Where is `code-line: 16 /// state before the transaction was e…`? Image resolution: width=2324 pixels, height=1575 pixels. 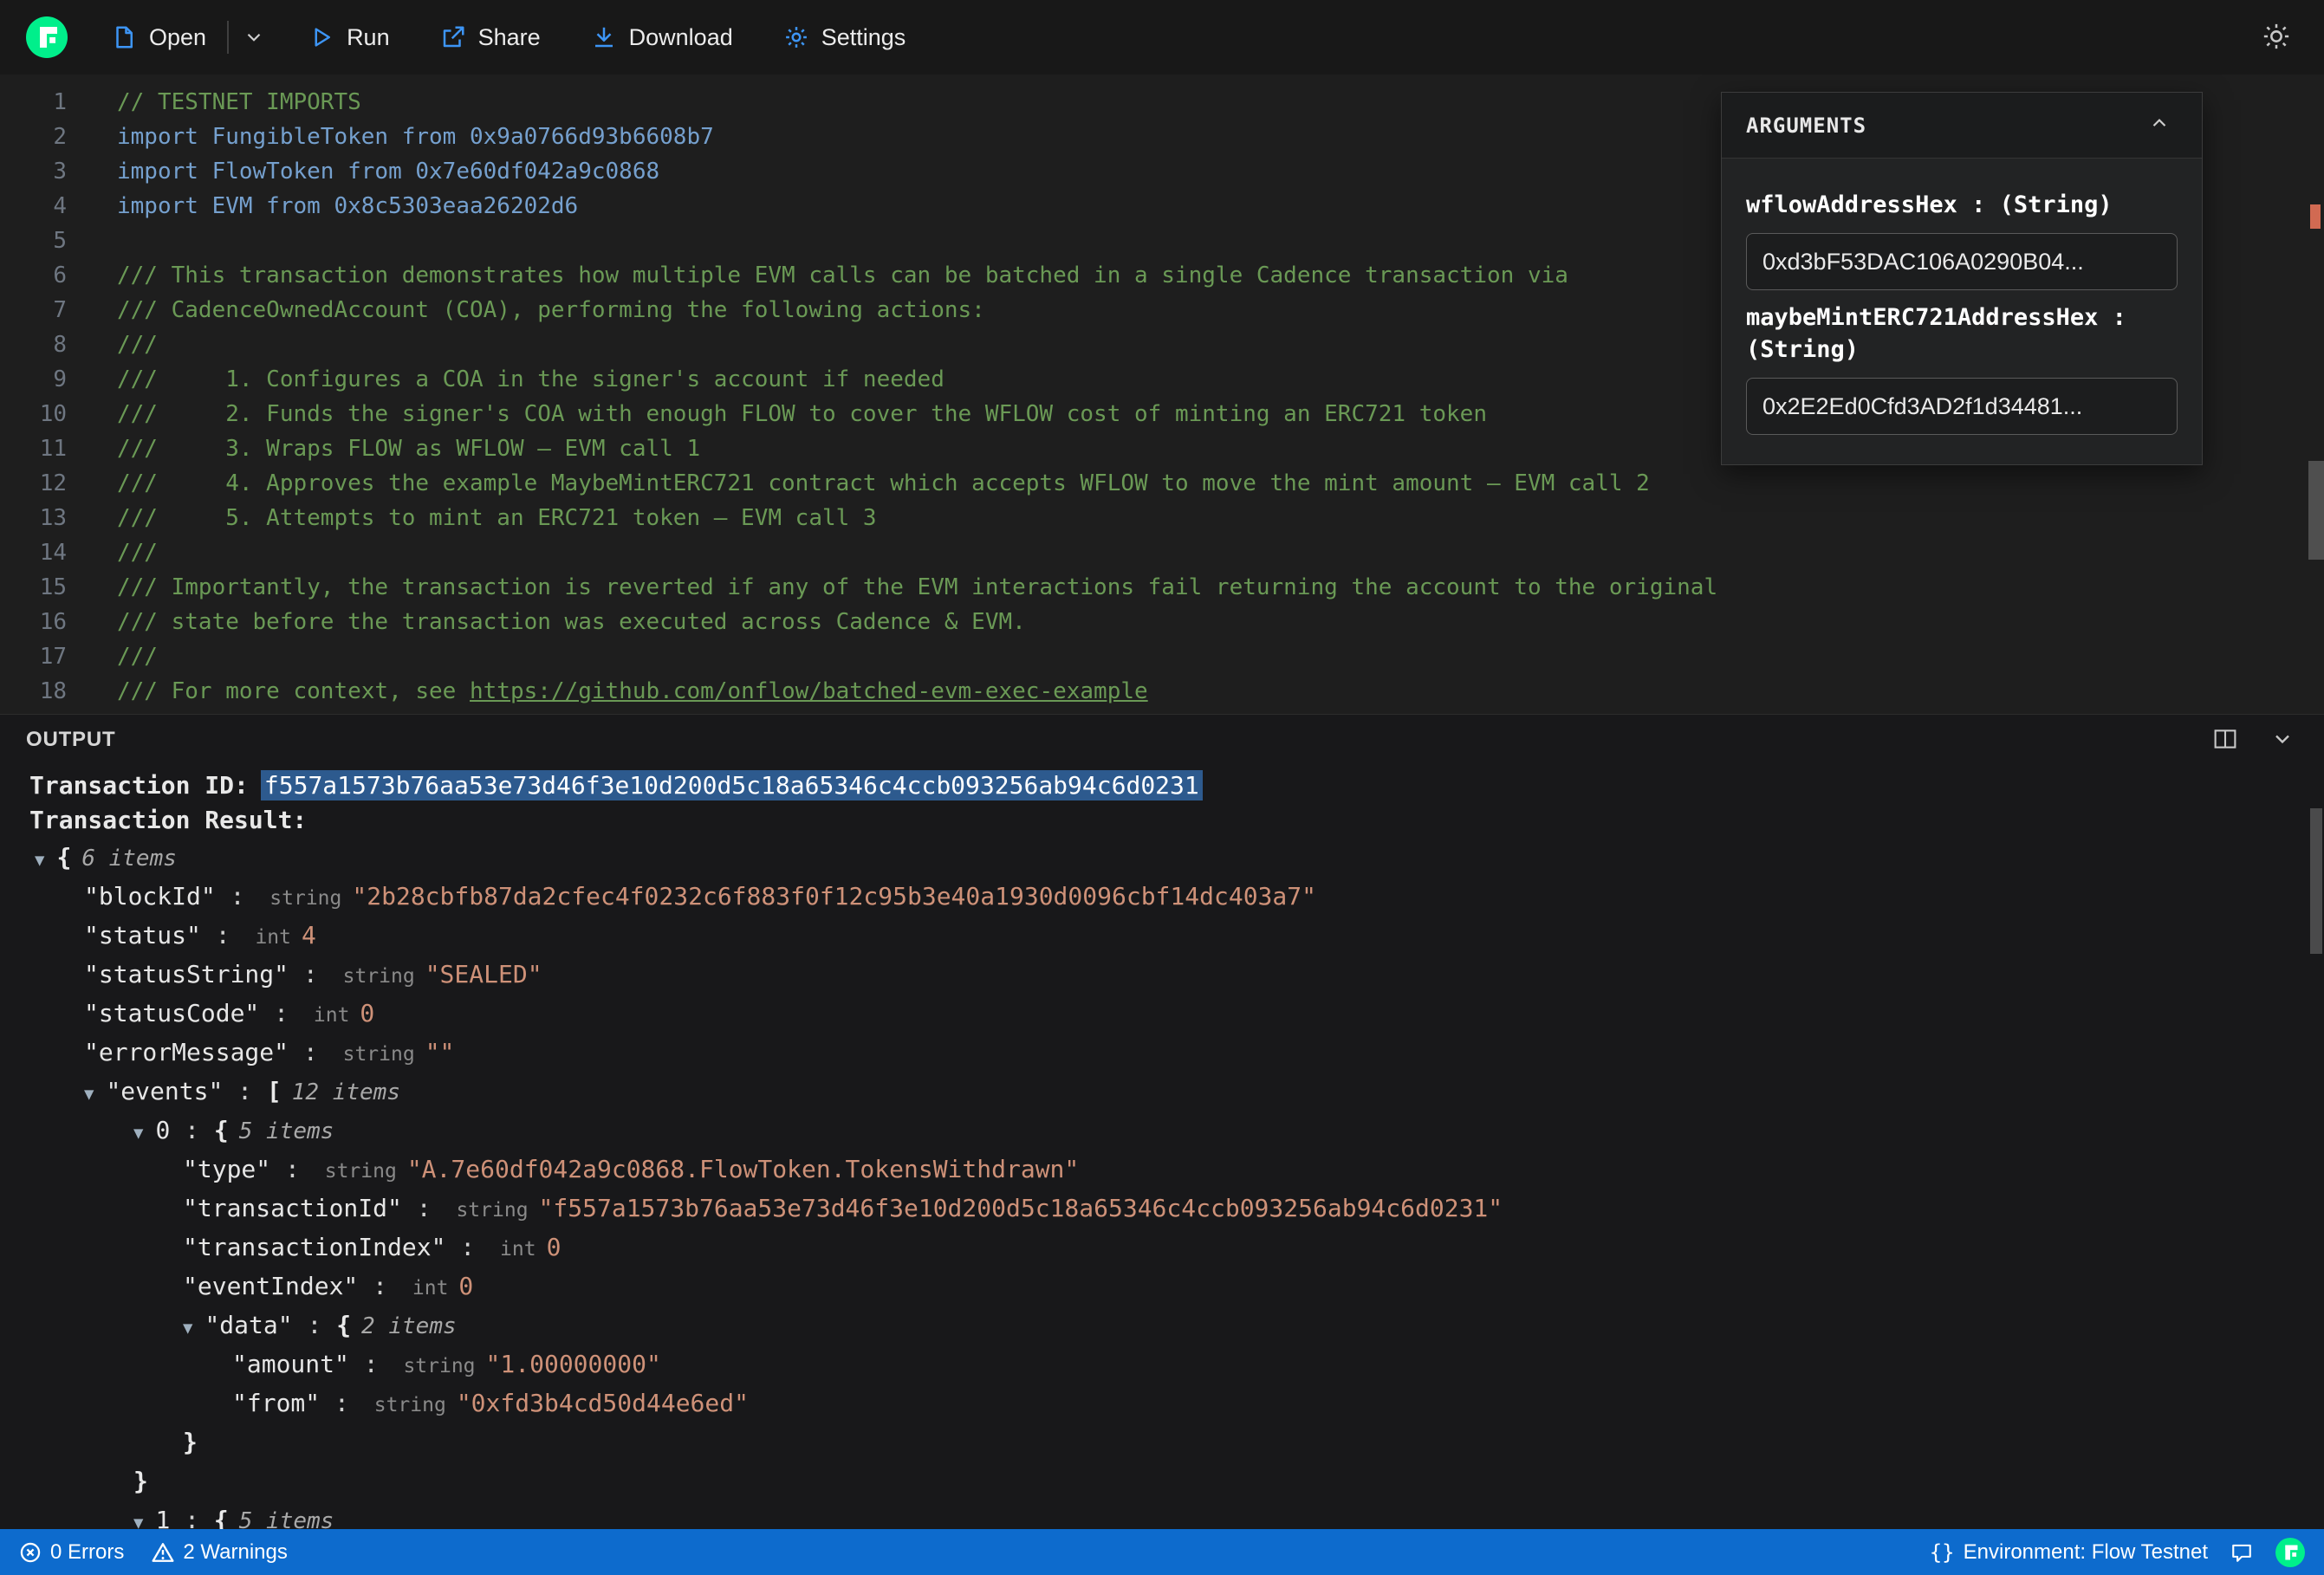
code-line: 16 /// state before the transaction was e… is located at coordinates (1162, 622).